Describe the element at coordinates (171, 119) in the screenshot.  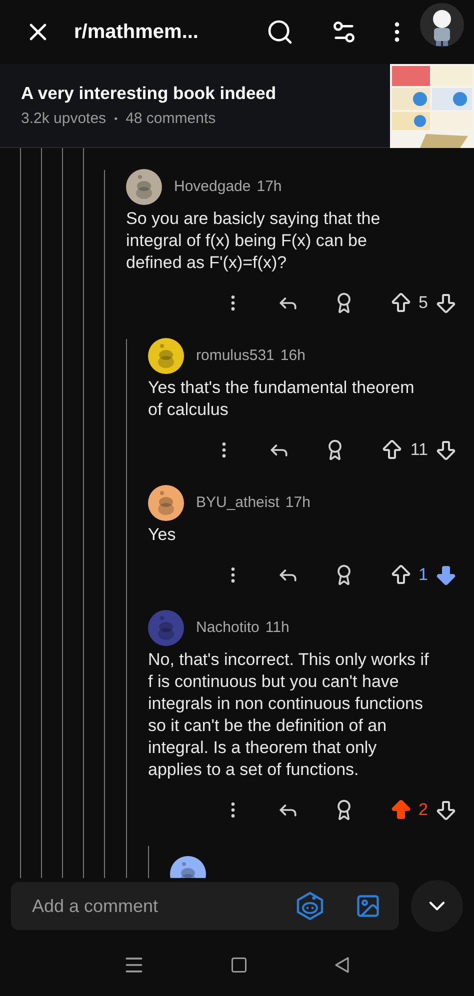
I see `comment-count: 48 comments` at that location.